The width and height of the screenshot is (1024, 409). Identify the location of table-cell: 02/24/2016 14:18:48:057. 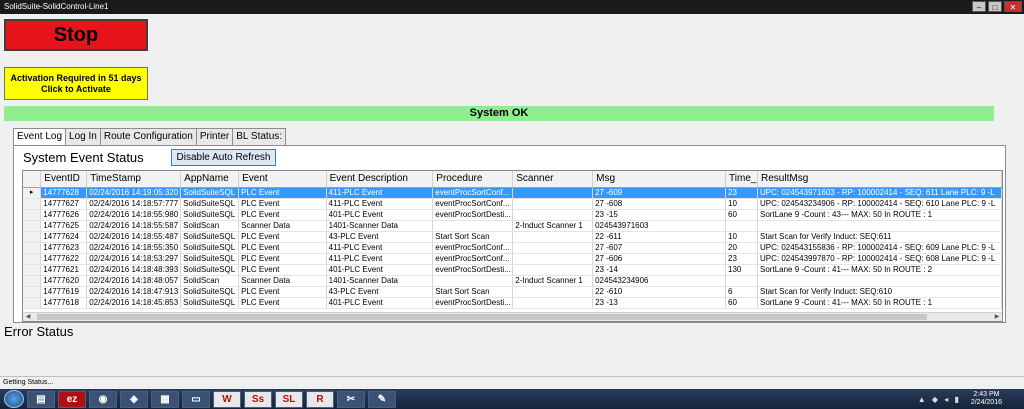
(134, 281).